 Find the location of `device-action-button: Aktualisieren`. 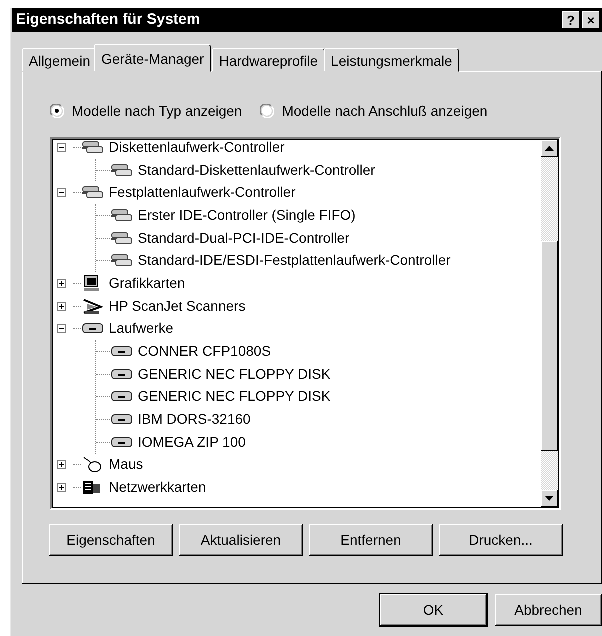

device-action-button: Aktualisieren is located at coordinates (241, 540).